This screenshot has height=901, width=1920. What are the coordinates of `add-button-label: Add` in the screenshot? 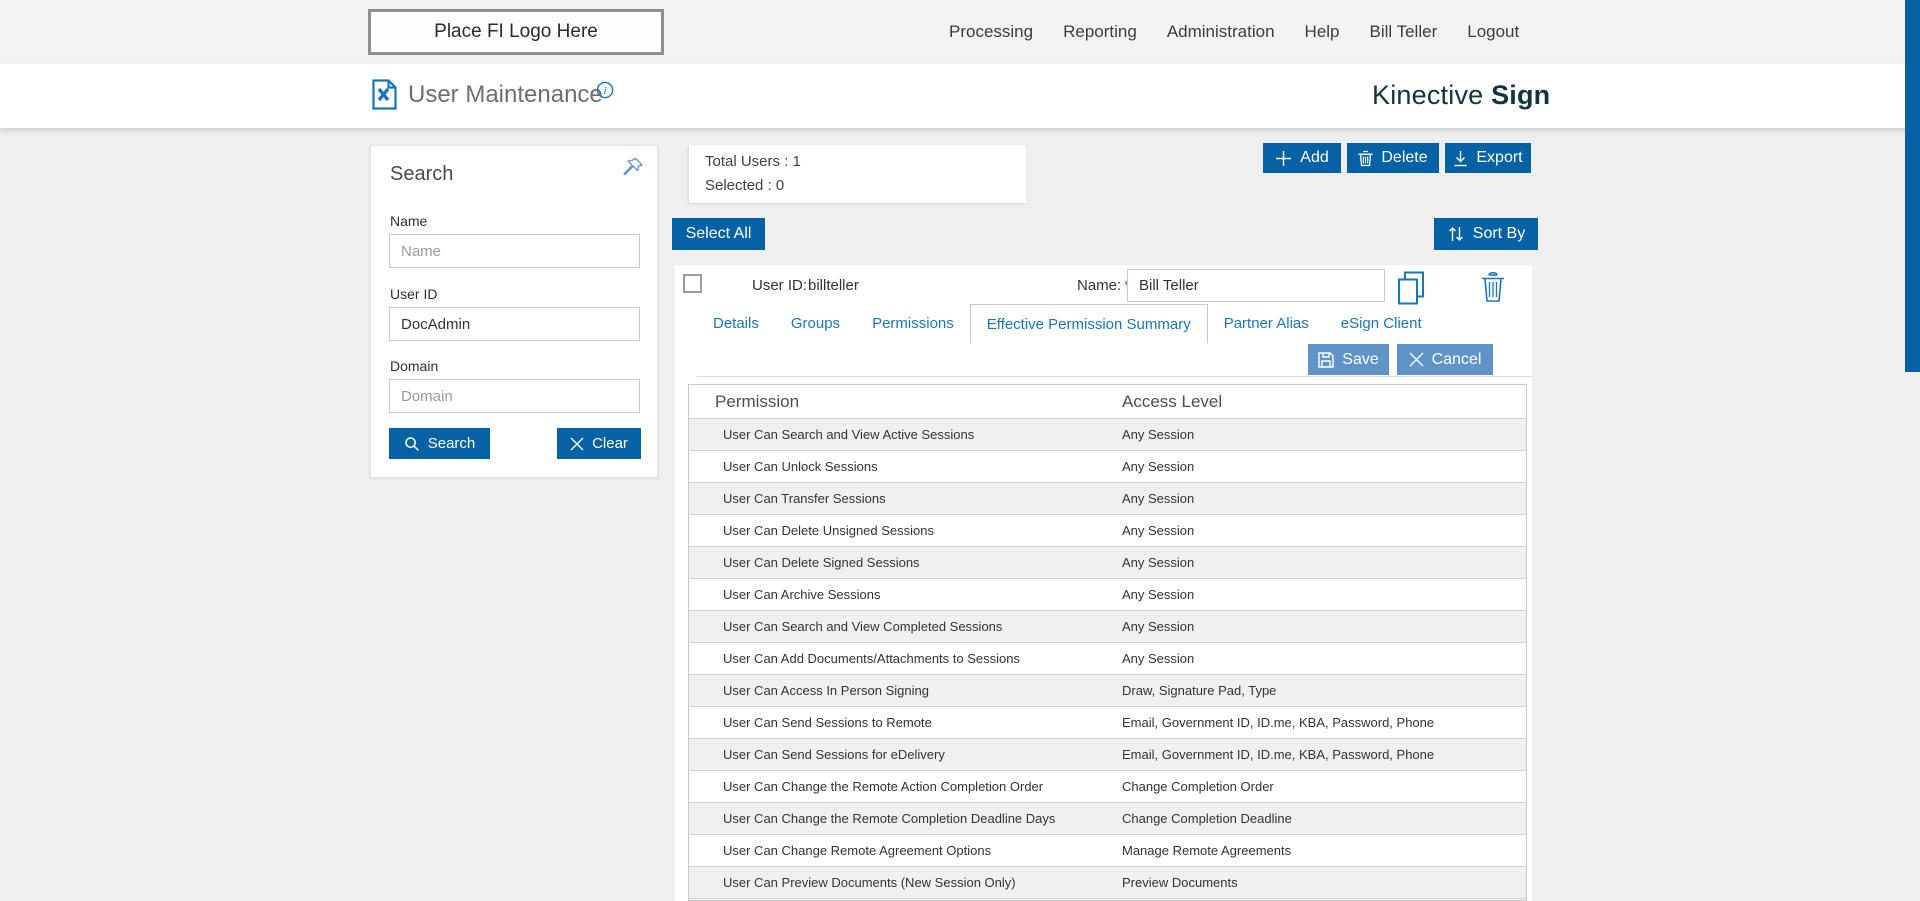 It's located at (1314, 157).